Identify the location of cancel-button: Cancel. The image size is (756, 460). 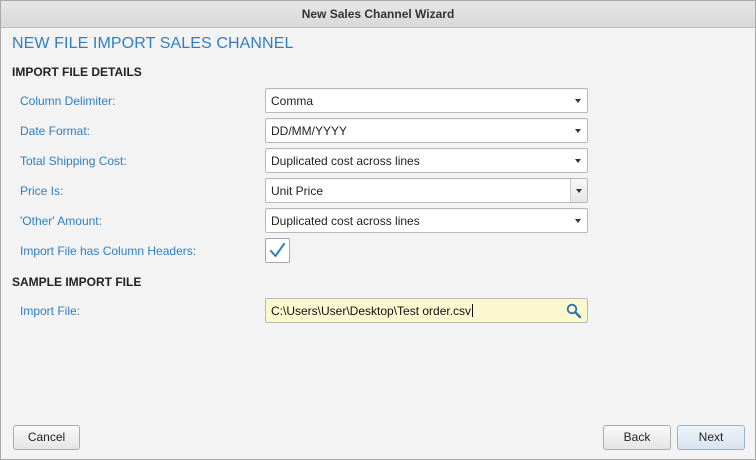
(46, 437).